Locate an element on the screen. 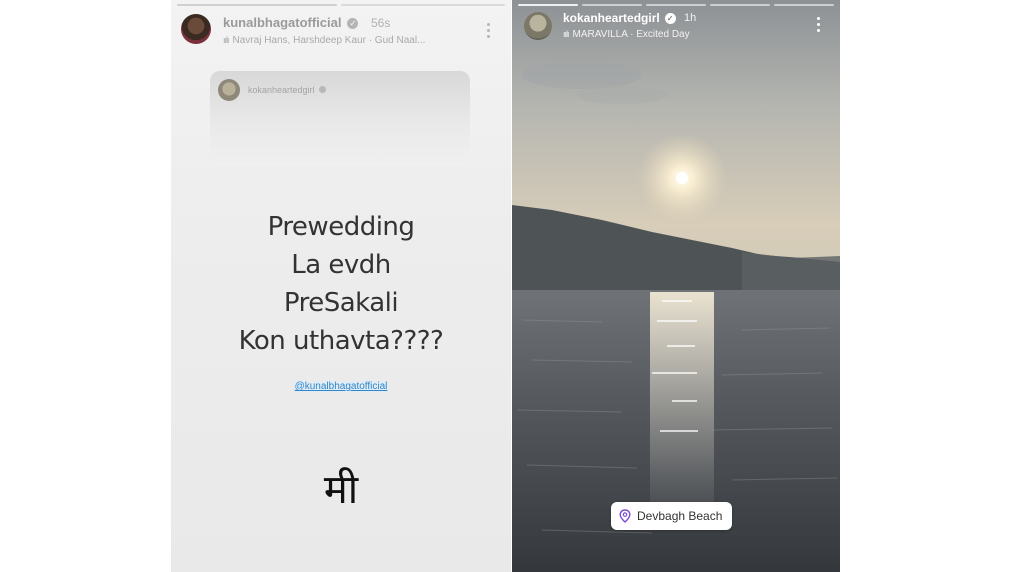 This screenshot has width=1024, height=572. story-username: kokanheartedgirl ✓ is located at coordinates (619, 18).